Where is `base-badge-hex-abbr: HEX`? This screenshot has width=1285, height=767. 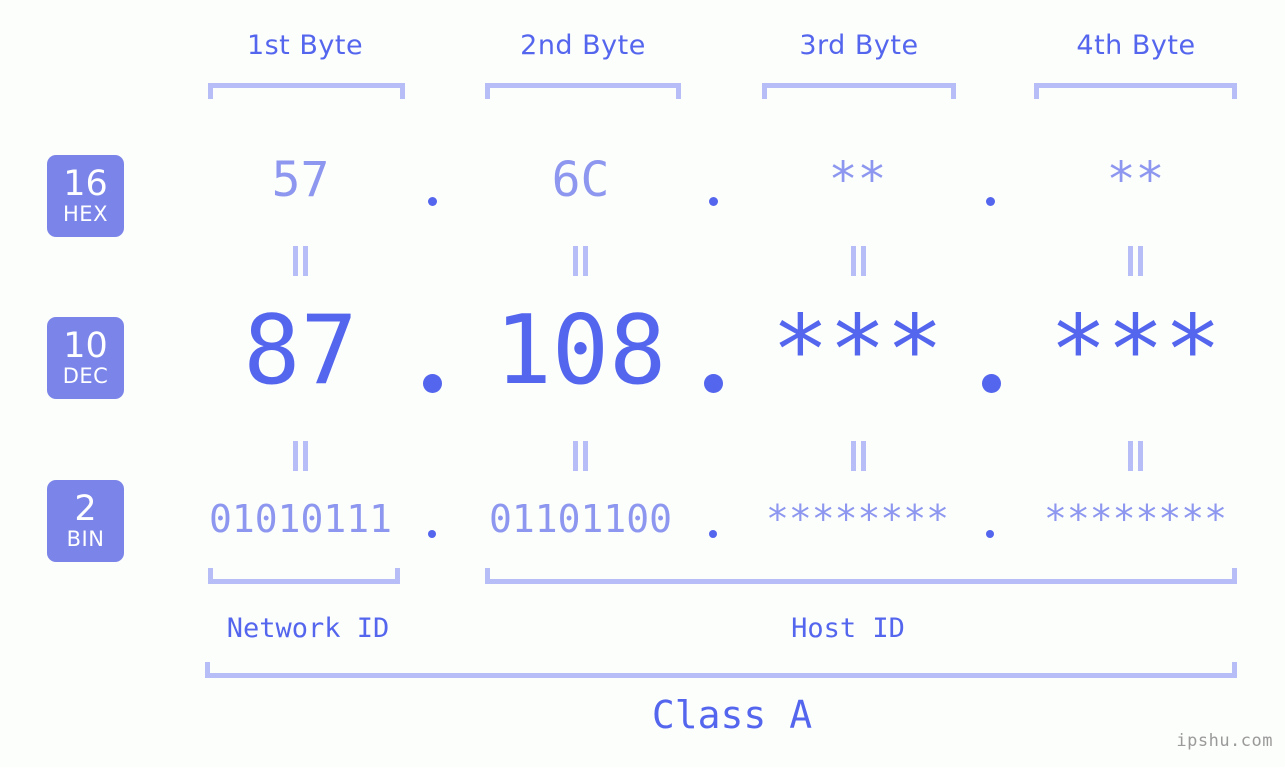 base-badge-hex-abbr: HEX is located at coordinates (85, 214).